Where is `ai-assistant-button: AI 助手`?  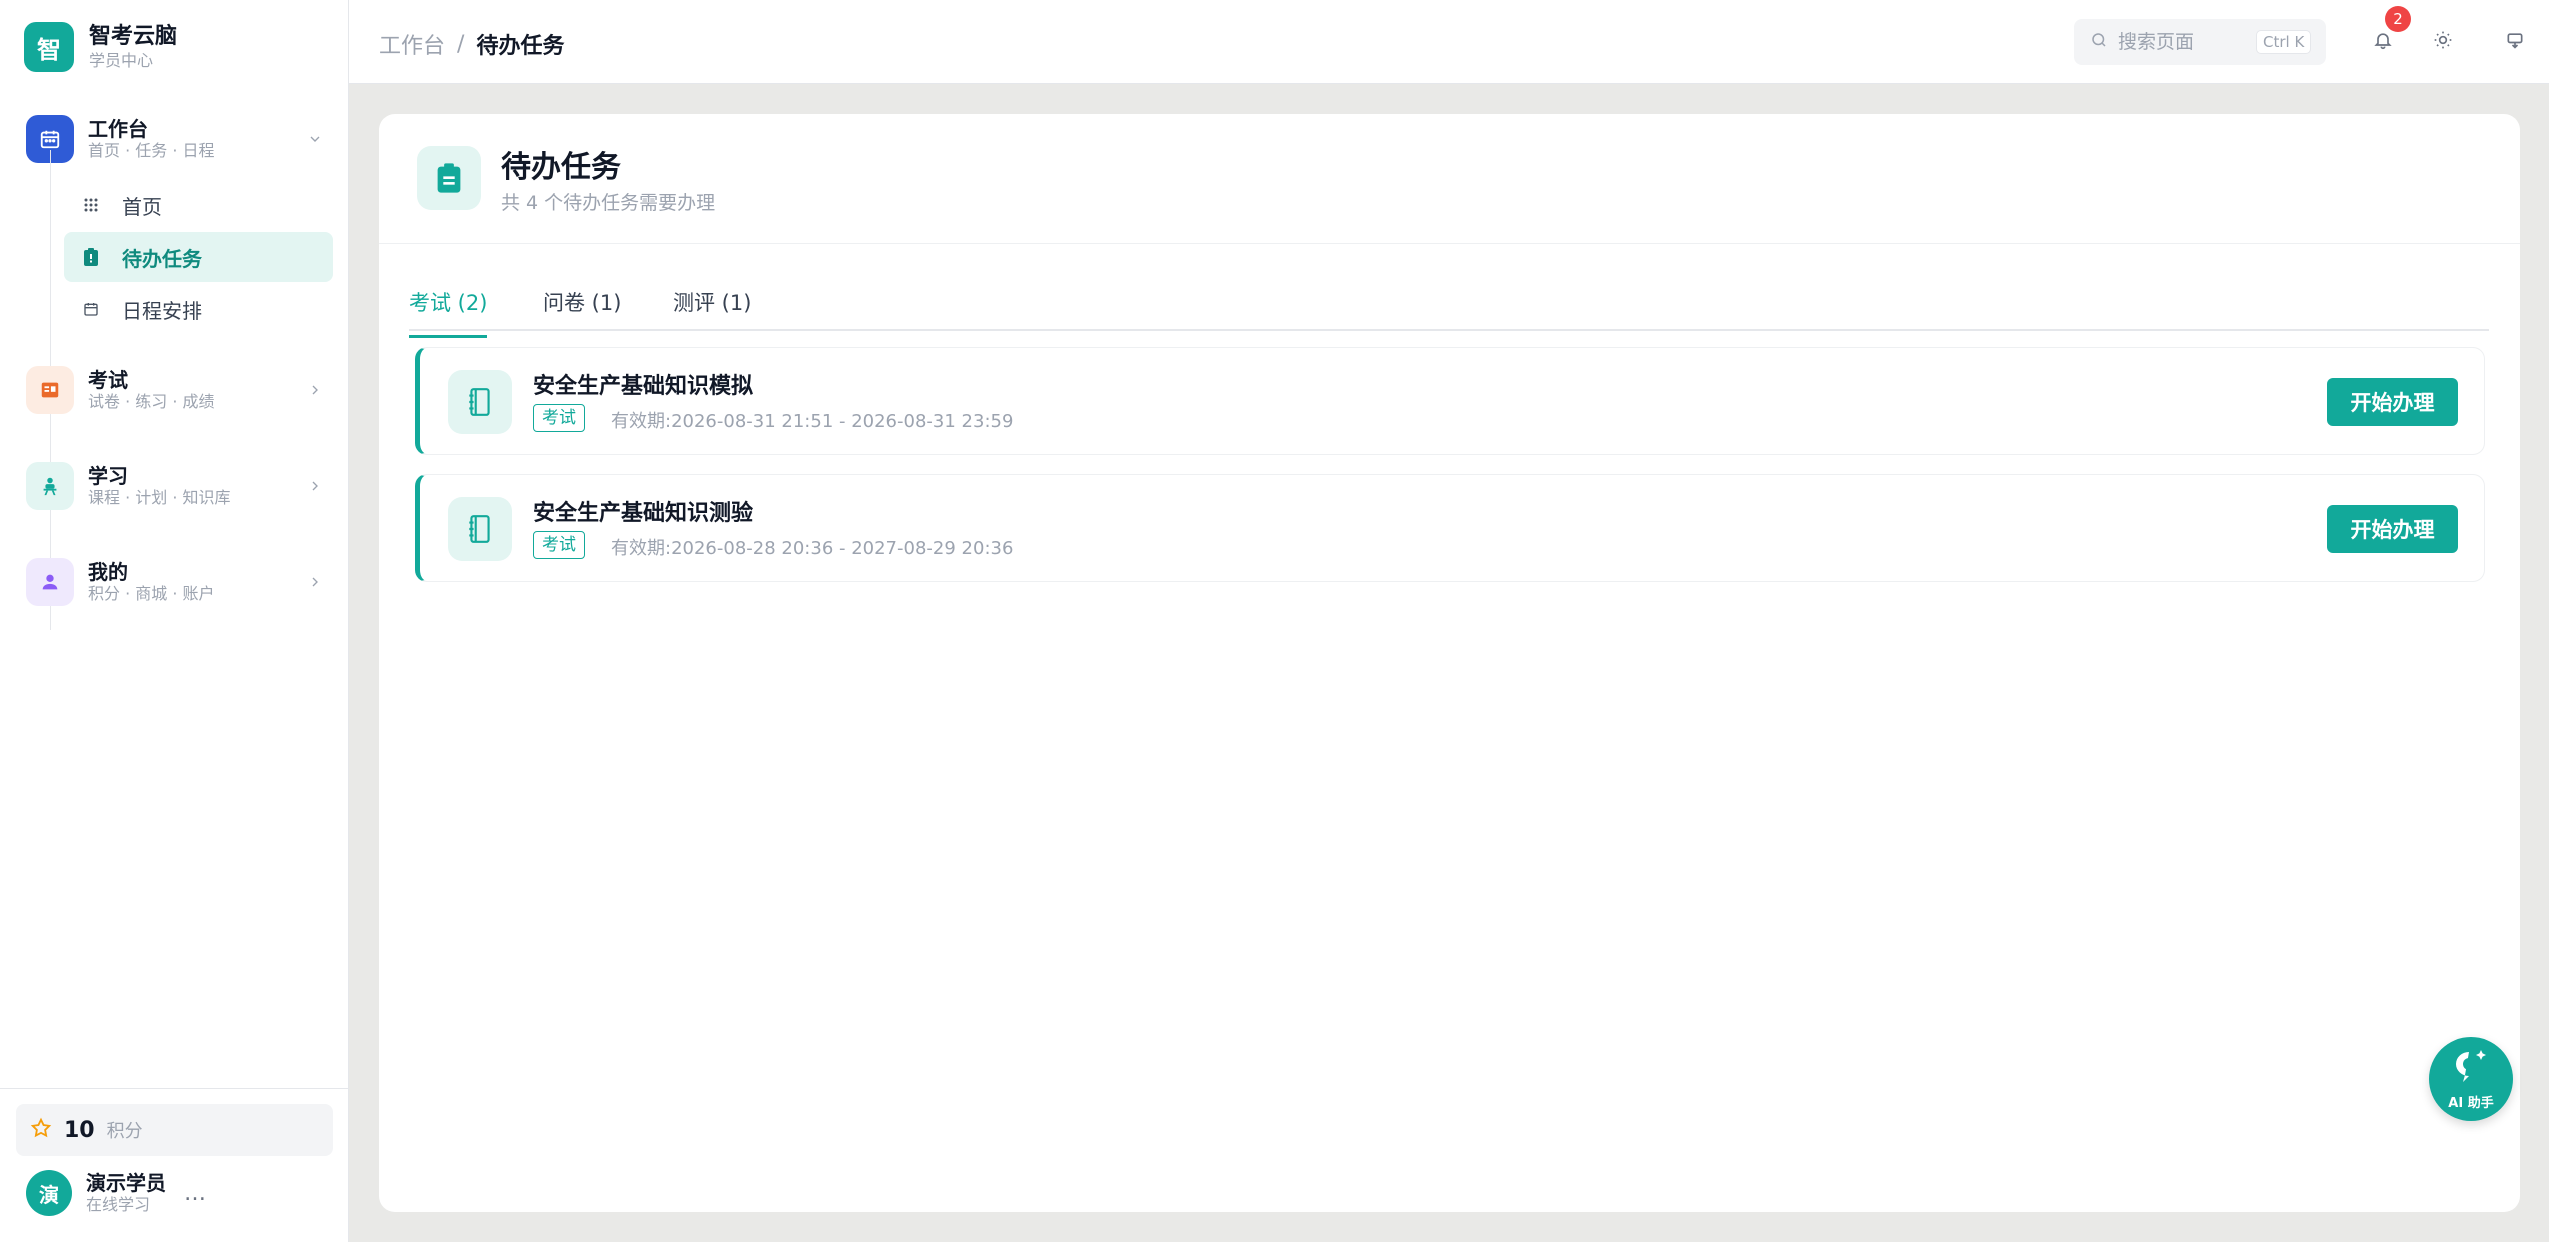 ai-assistant-button: AI 助手 is located at coordinates (2471, 1079).